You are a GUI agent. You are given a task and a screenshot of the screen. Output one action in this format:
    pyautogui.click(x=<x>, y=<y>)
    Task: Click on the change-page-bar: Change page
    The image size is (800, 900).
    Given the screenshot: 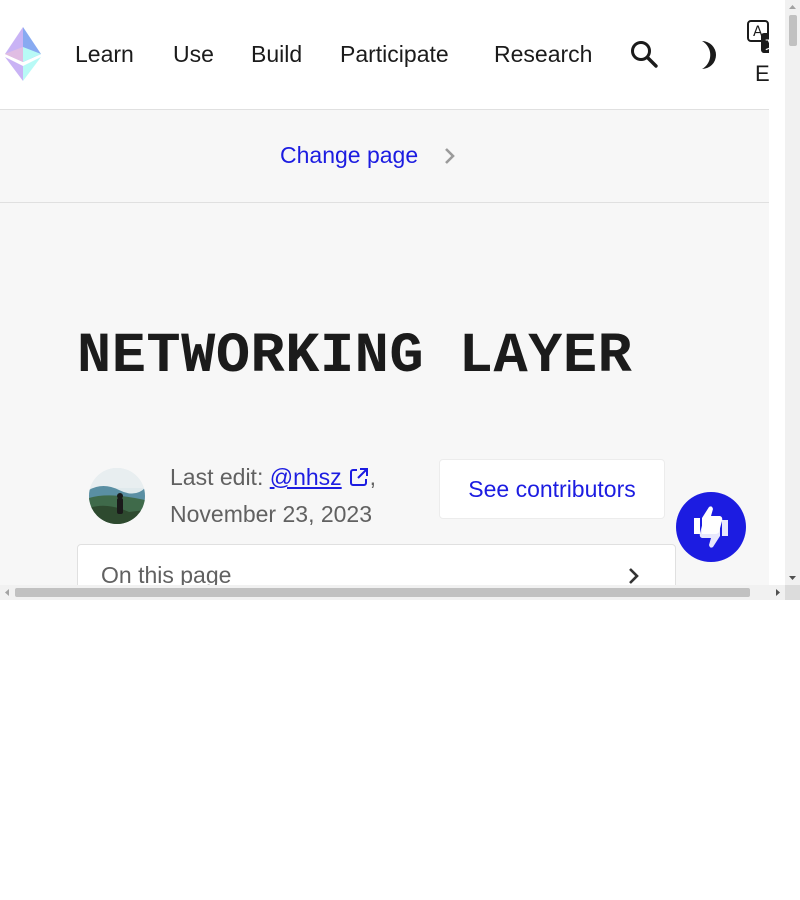 What is the action you would take?
    pyautogui.click(x=384, y=156)
    